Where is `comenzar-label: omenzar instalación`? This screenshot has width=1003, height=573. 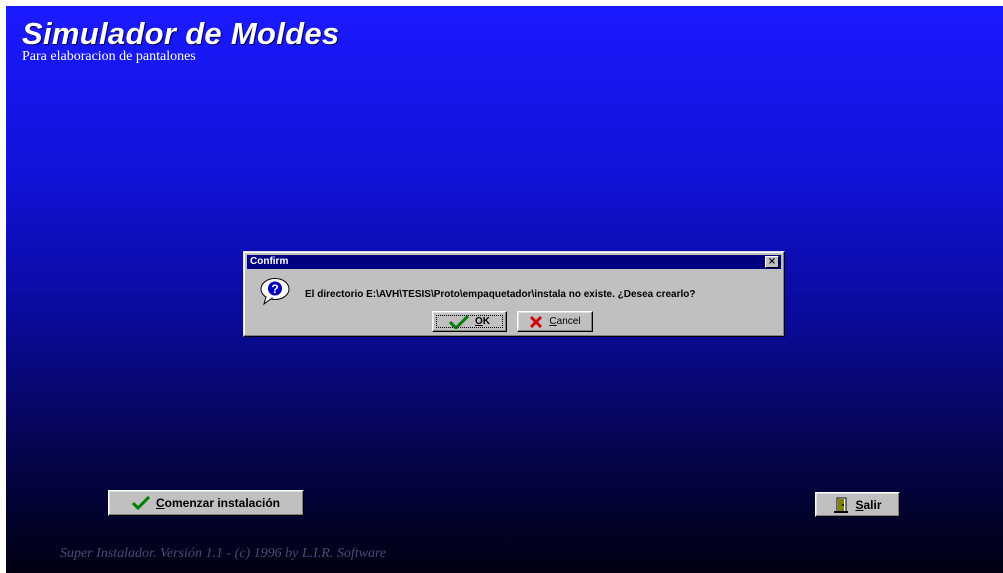 comenzar-label: omenzar instalación is located at coordinates (222, 503).